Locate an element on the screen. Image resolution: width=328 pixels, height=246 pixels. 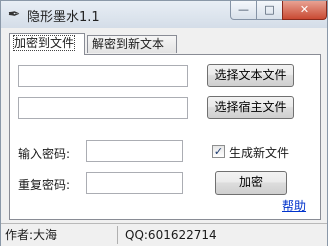
tab-decrypt-to-text: 解密到新文本 is located at coordinates (132, 44).